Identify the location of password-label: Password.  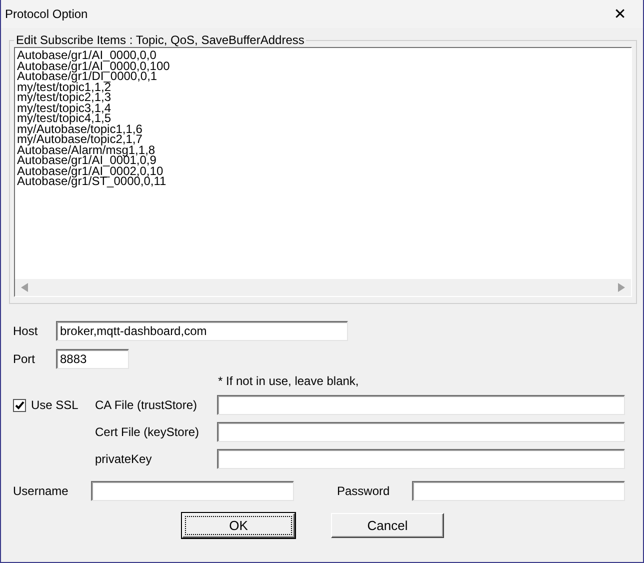
(364, 491).